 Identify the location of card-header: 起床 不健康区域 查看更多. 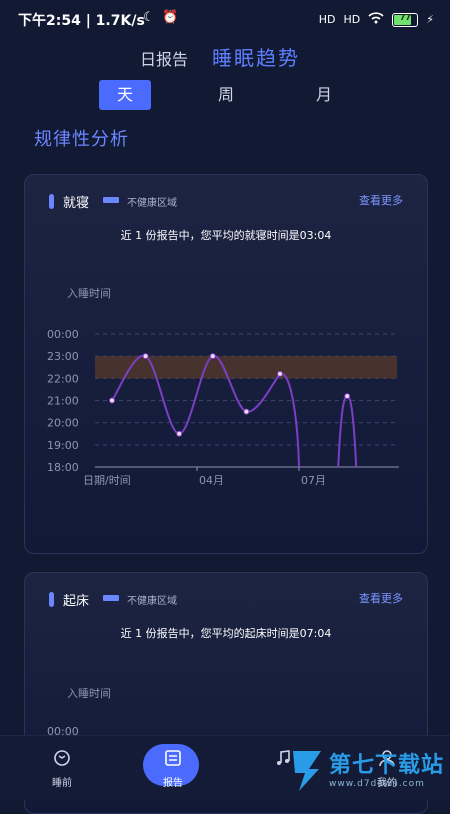
(226, 593).